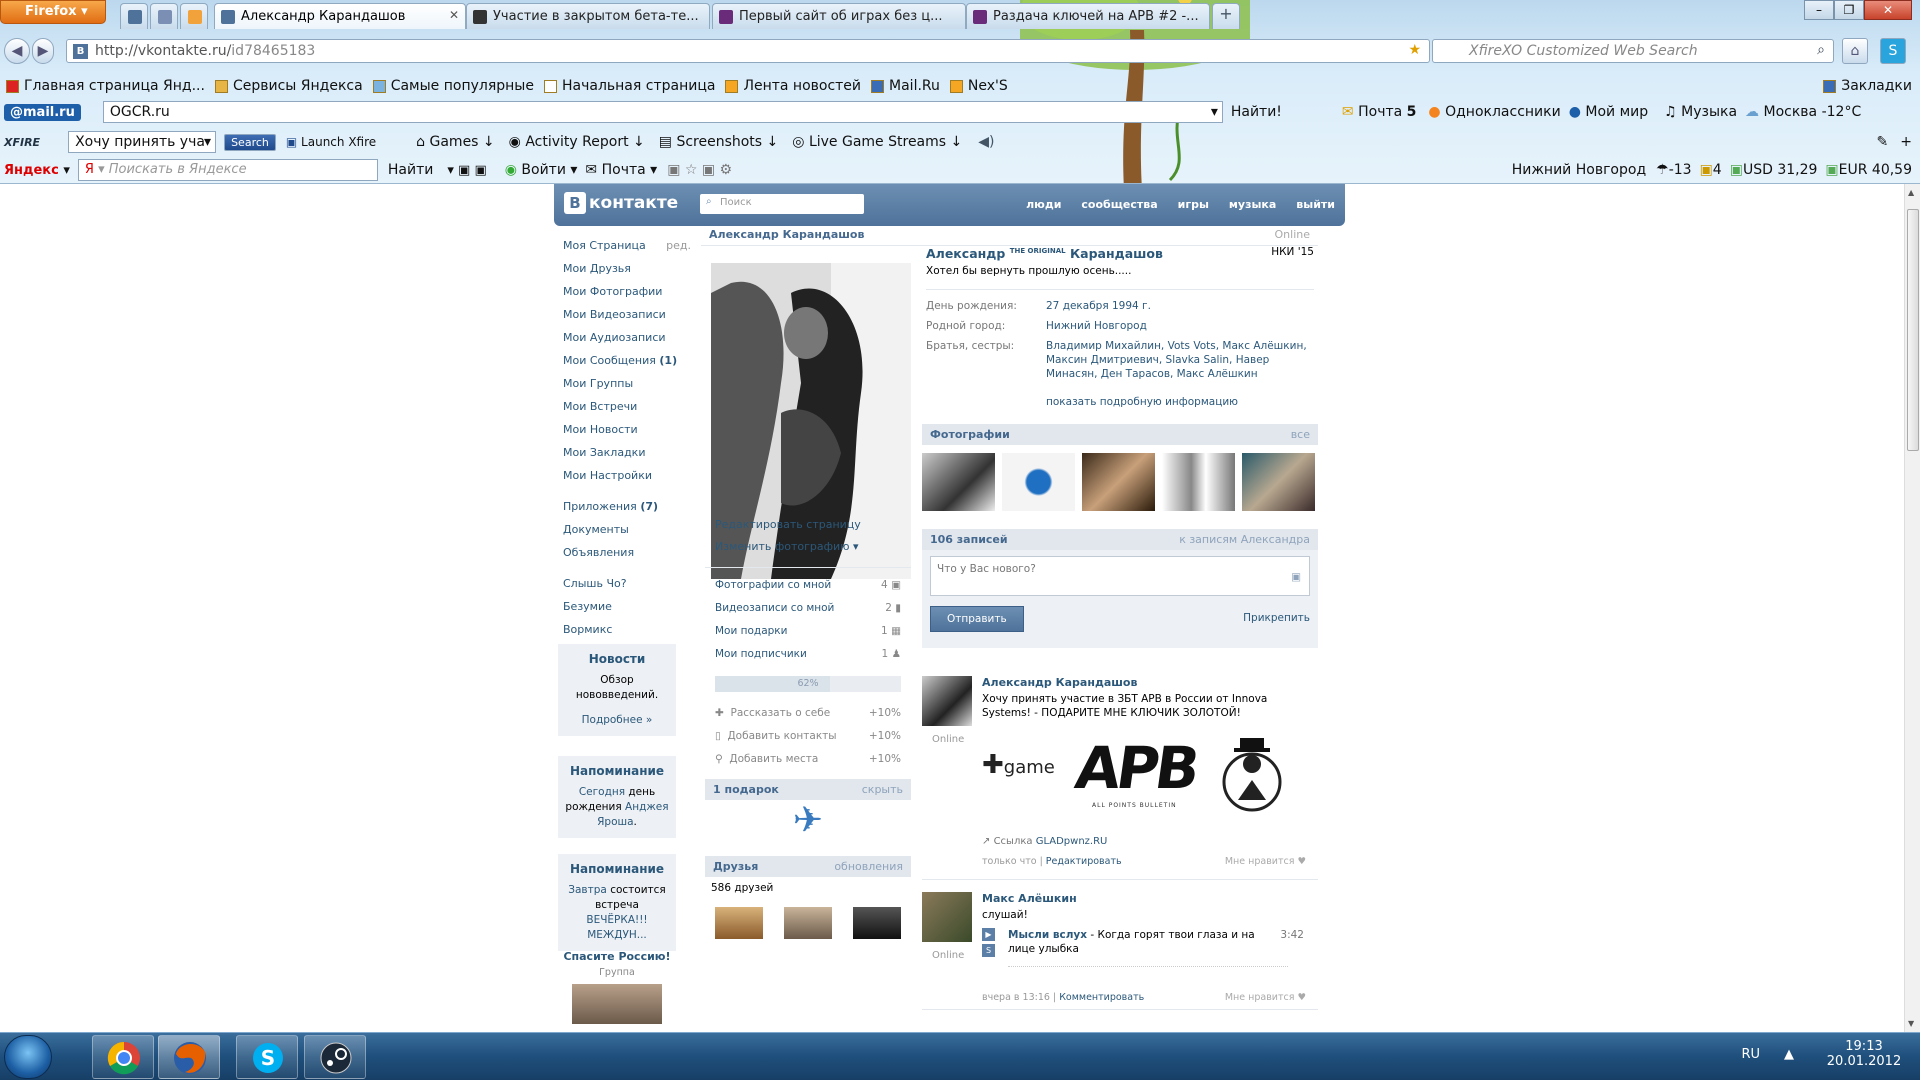  Describe the element at coordinates (17, 51) in the screenshot. I see `back-button: ◀` at that location.